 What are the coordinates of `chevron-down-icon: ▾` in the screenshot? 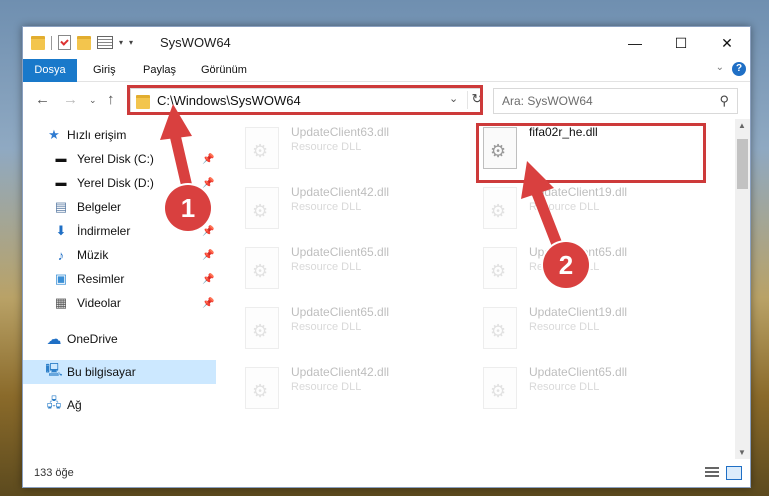 It's located at (121, 42).